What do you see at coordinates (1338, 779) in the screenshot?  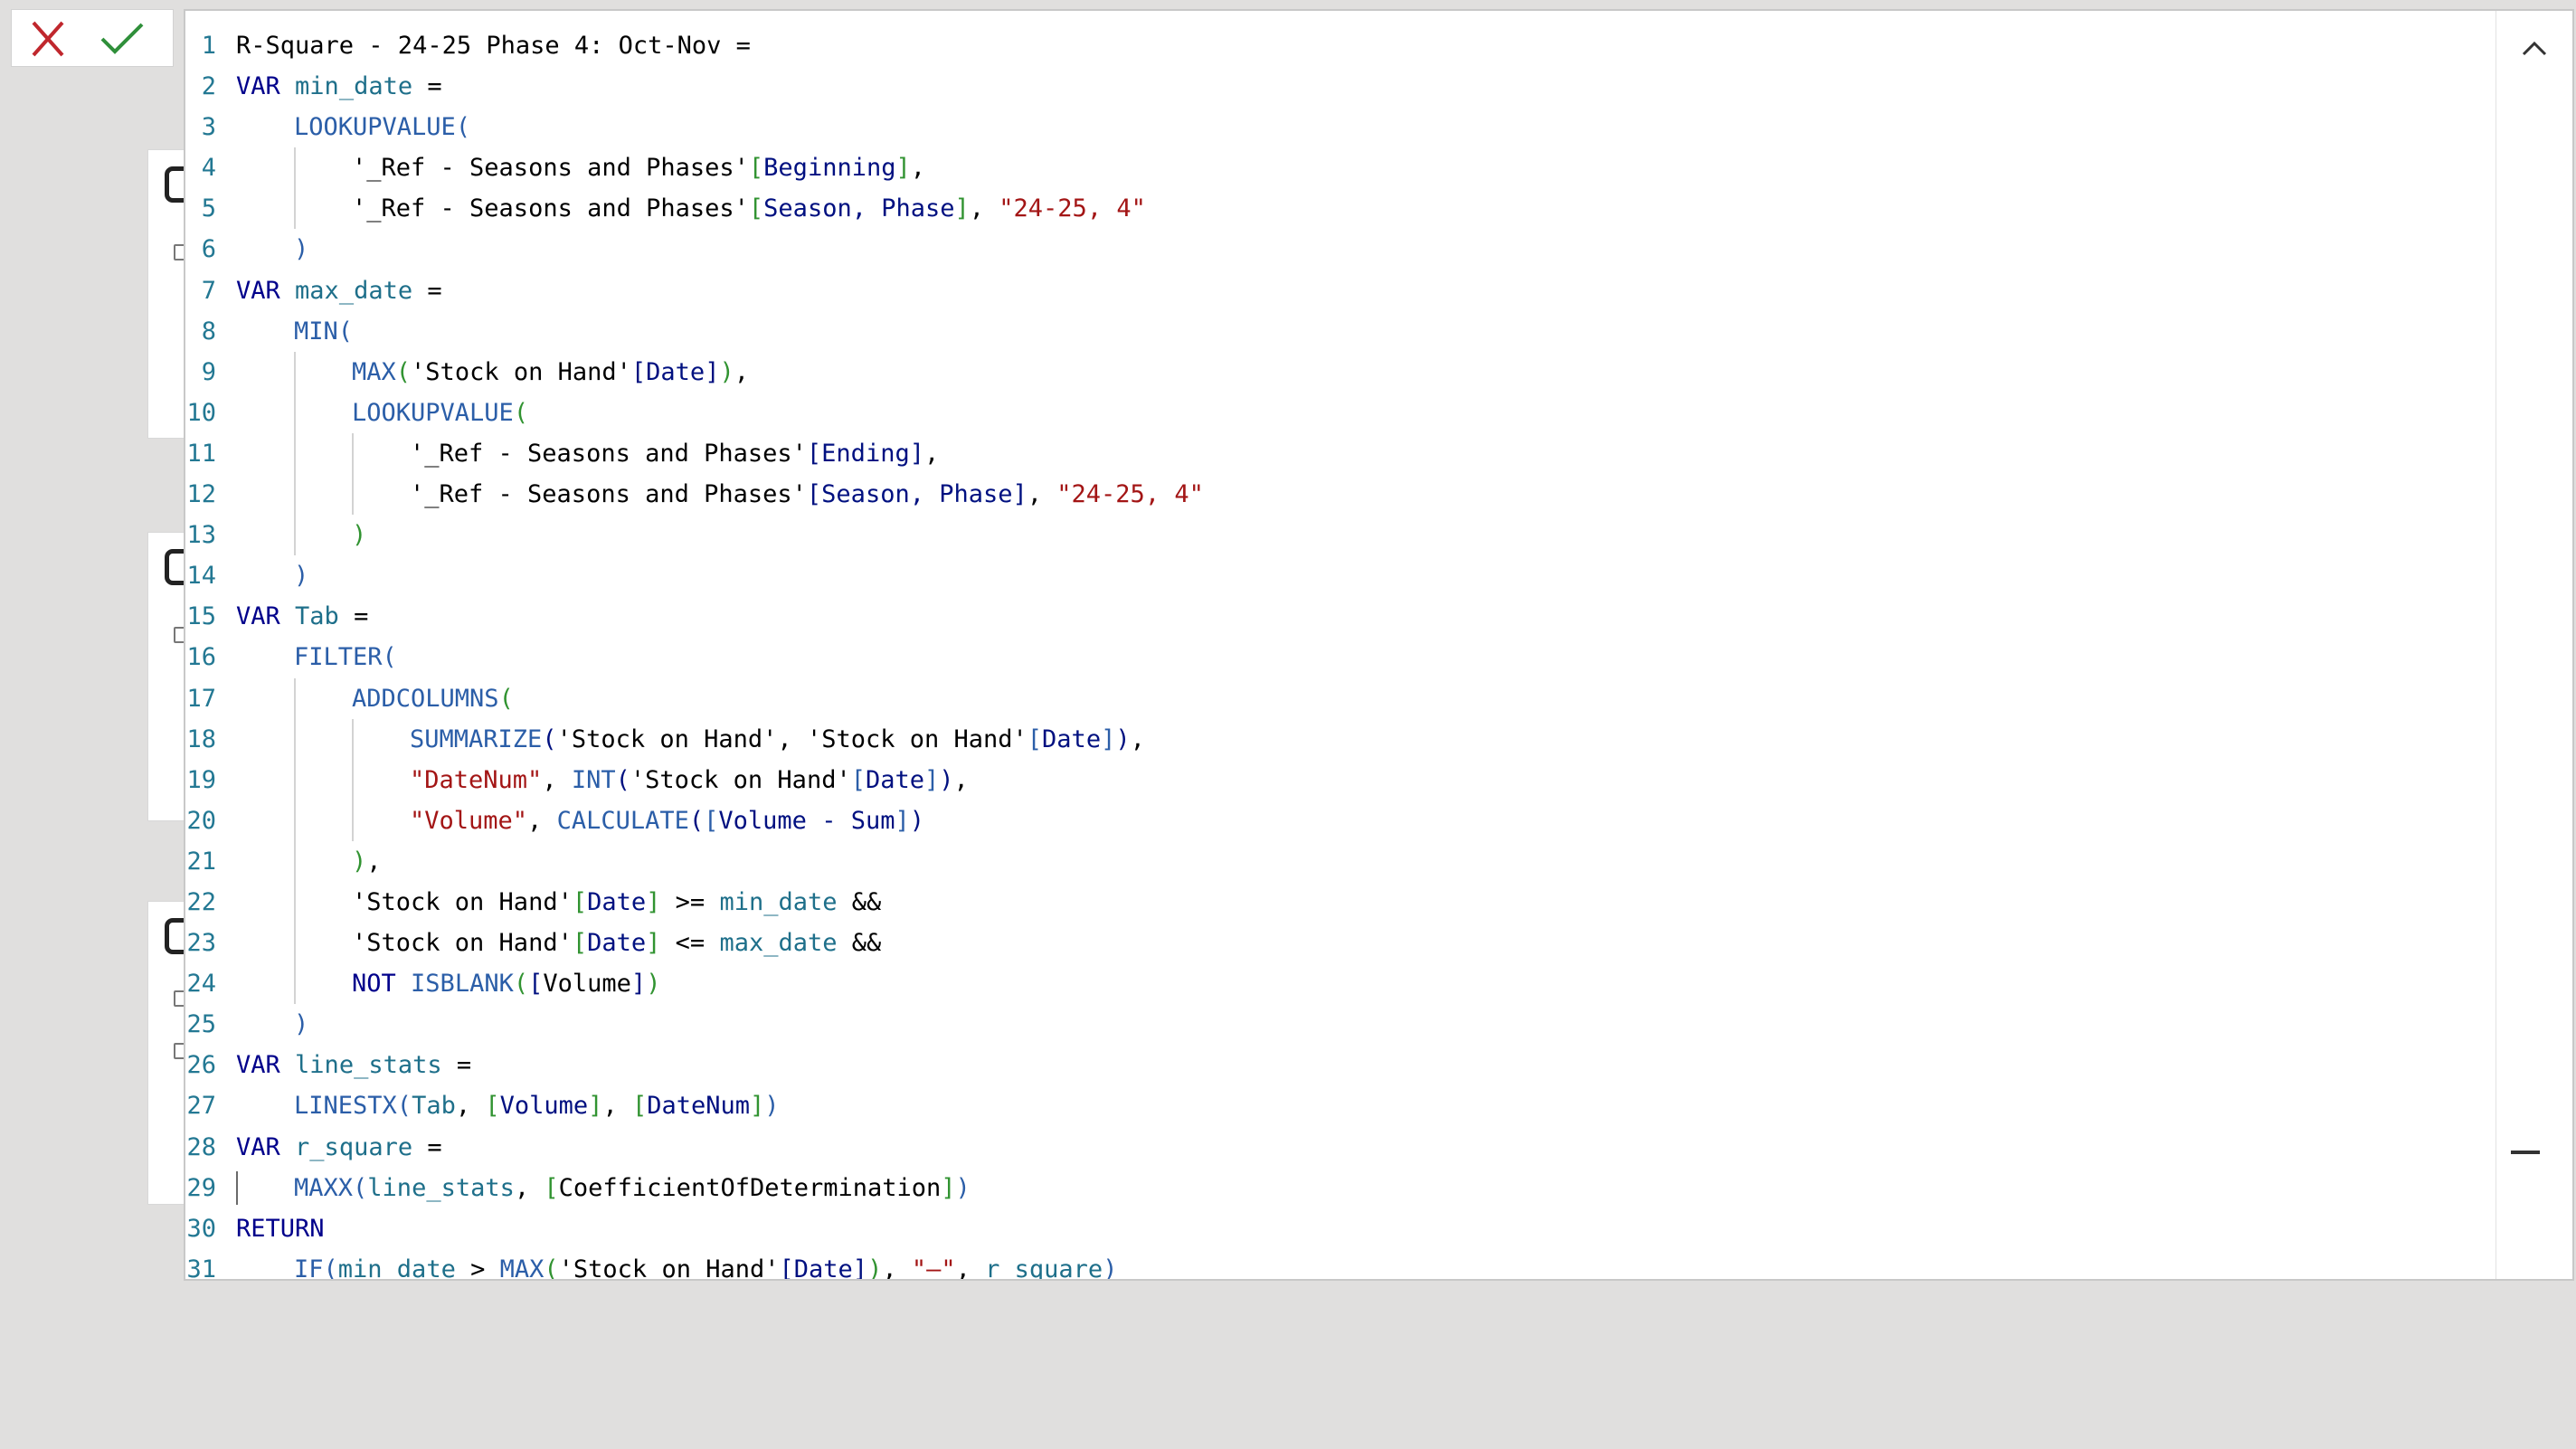 I see `code-line: 19 "DateNum", INT('Stock on Hand'[Date]),` at bounding box center [1338, 779].